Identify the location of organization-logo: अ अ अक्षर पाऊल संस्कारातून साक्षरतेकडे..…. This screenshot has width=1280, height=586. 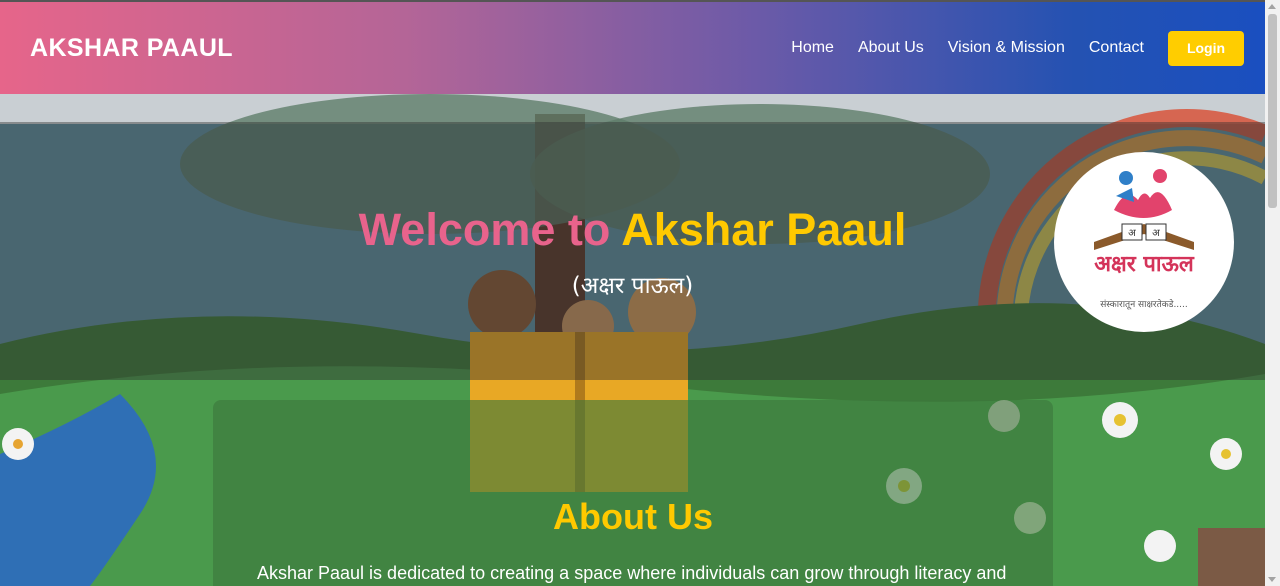
(1144, 242).